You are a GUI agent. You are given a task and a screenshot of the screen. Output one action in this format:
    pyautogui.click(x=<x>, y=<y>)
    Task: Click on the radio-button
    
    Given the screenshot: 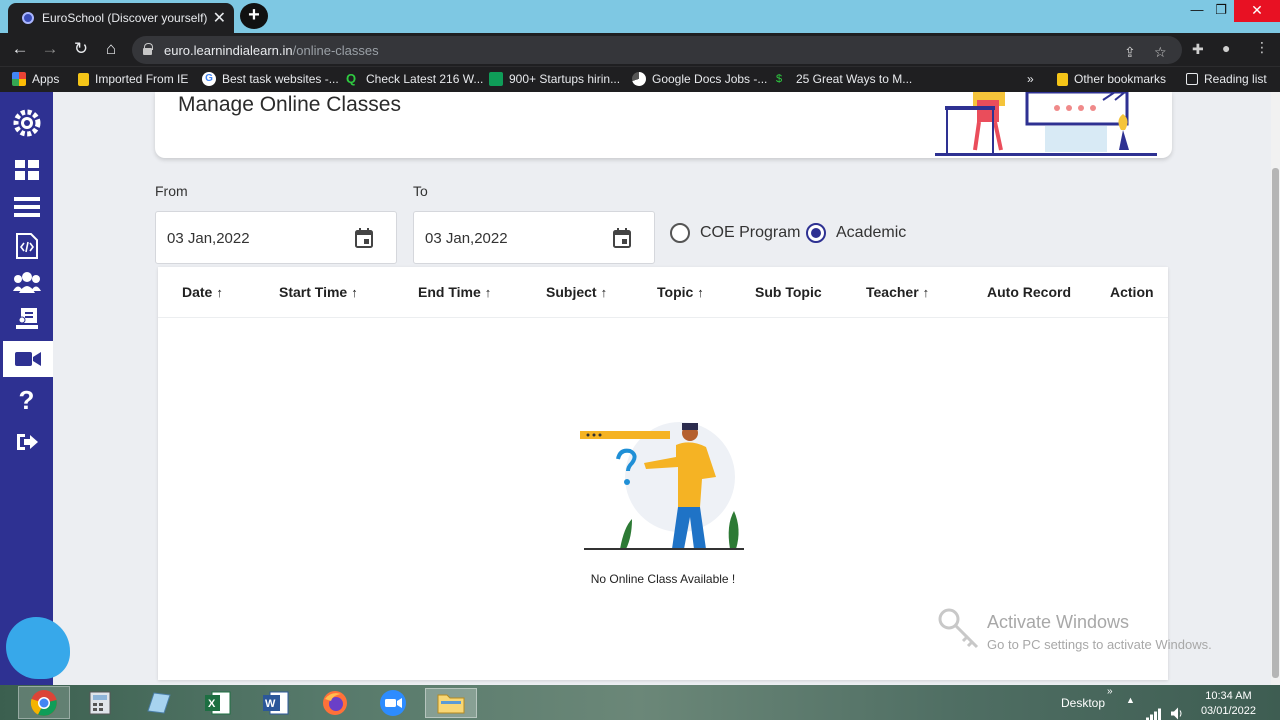 What is the action you would take?
    pyautogui.click(x=680, y=233)
    